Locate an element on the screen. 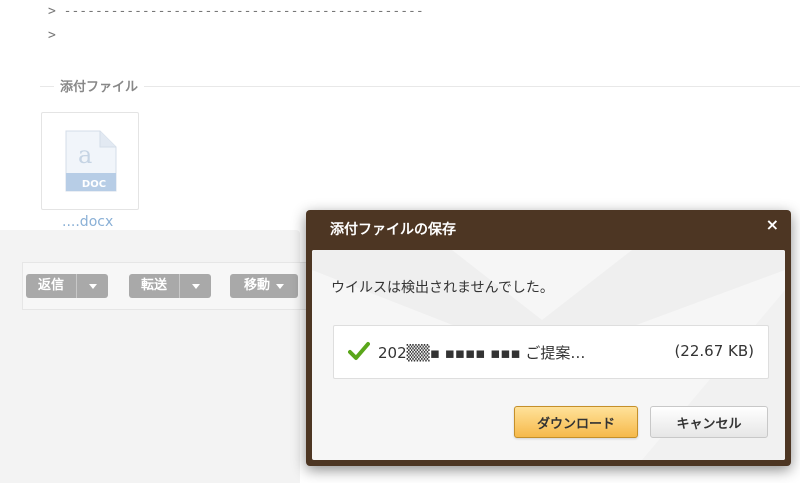  reply-button: 返信 is located at coordinates (51, 286).